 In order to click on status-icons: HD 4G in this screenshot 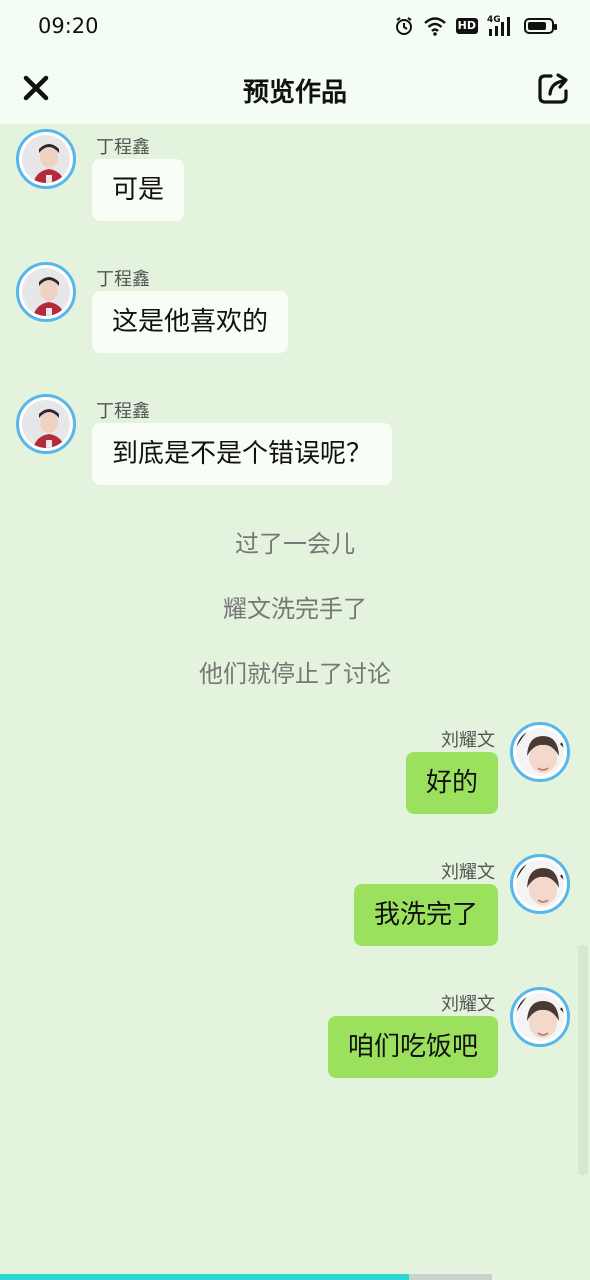, I will do `click(475, 26)`.